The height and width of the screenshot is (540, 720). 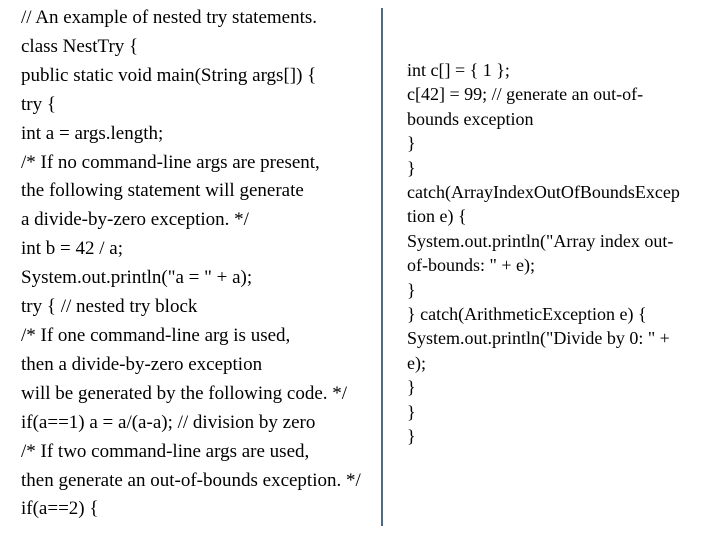 I want to click on code-line: // An example of nested try statements., so click(x=169, y=17).